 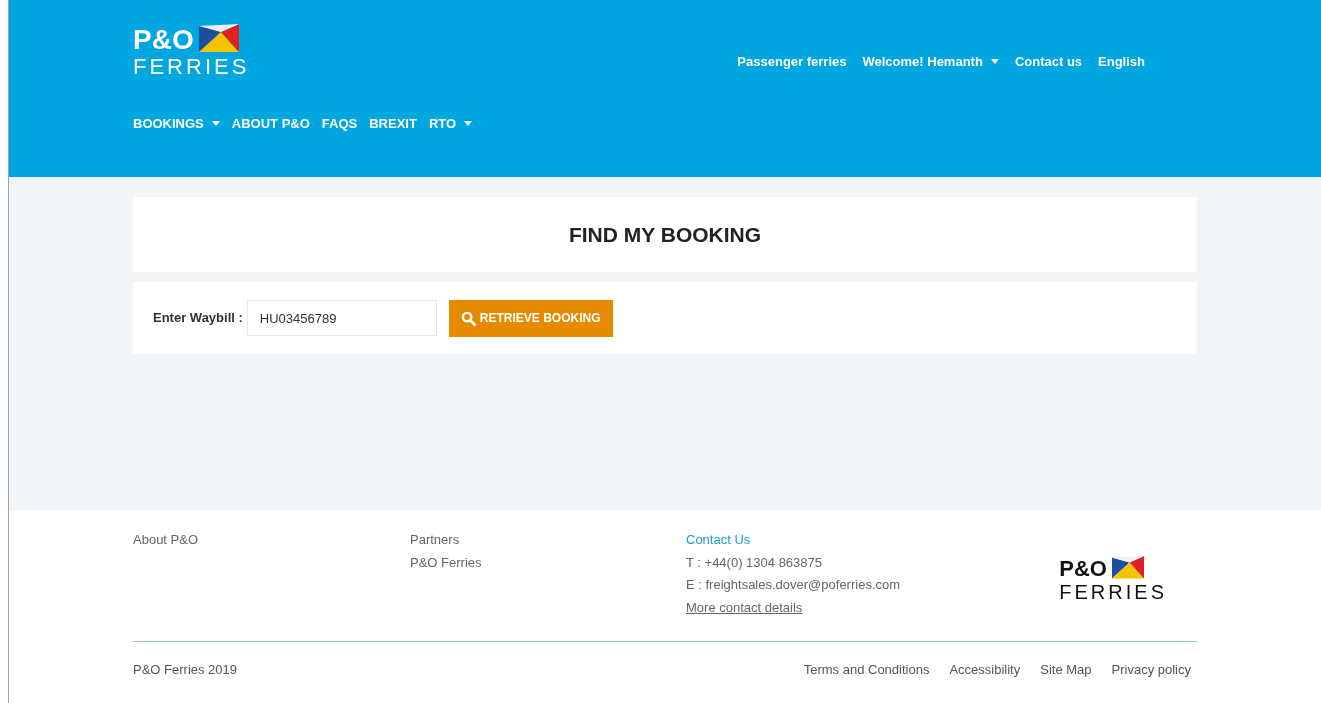 I want to click on search-icon, so click(x=468, y=318).